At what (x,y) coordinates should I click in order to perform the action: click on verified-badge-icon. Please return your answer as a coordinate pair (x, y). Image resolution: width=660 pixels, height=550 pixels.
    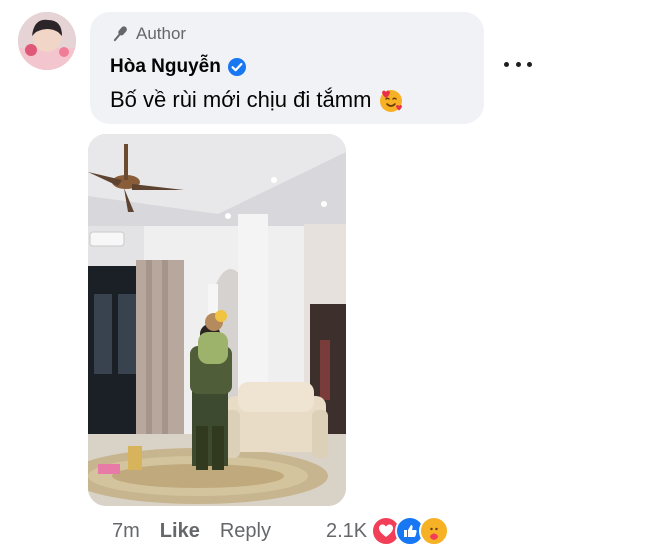
    Looking at the image, I should click on (236, 67).